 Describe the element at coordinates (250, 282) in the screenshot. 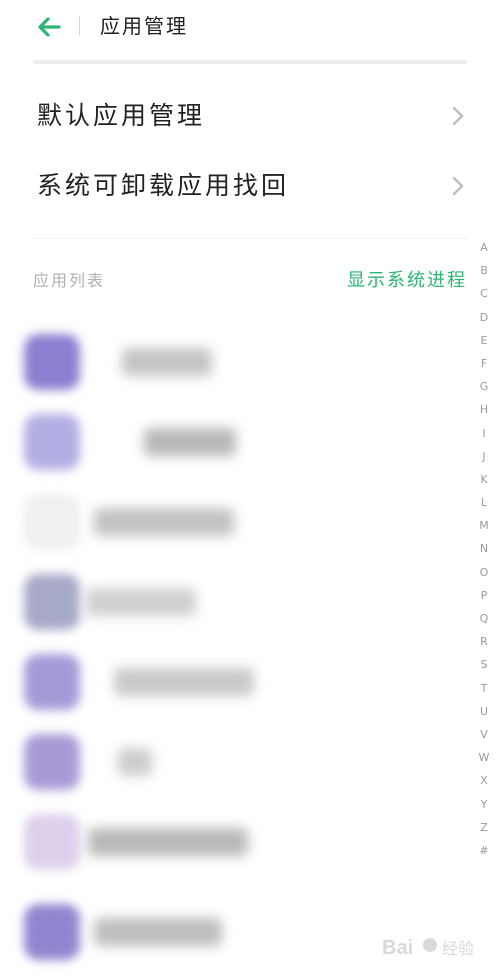

I see `app-list-header: 应用列表 显示系统进程` at that location.